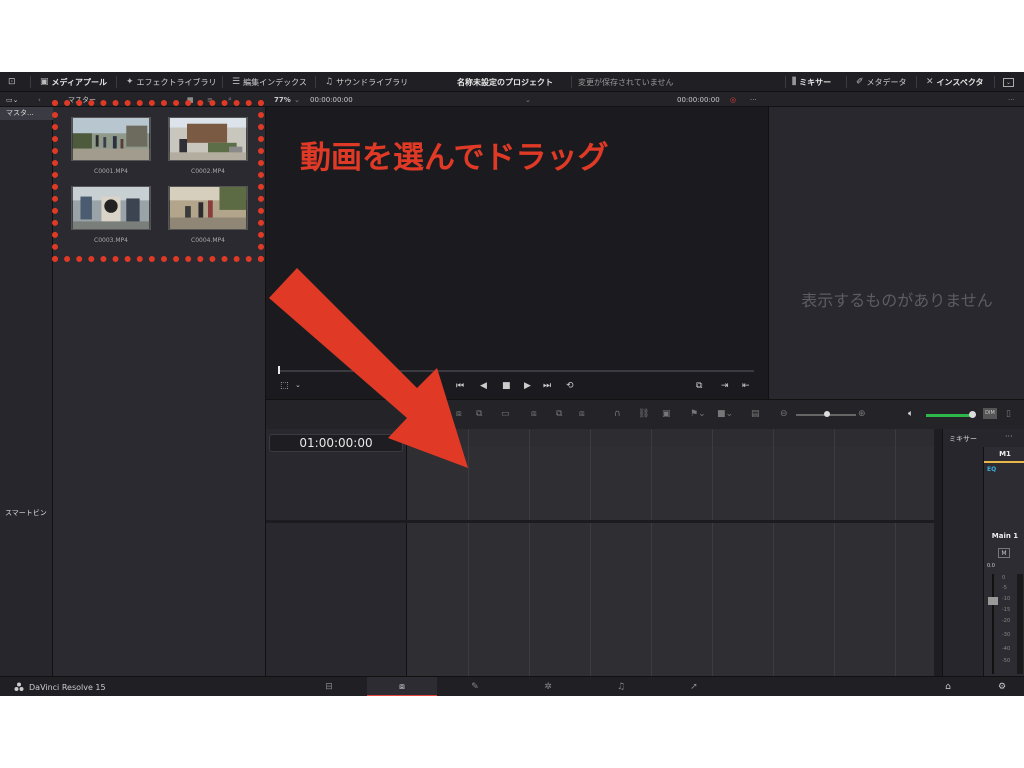 This screenshot has width=1024, height=768. I want to click on bus-name: Main 1, so click(1005, 536).